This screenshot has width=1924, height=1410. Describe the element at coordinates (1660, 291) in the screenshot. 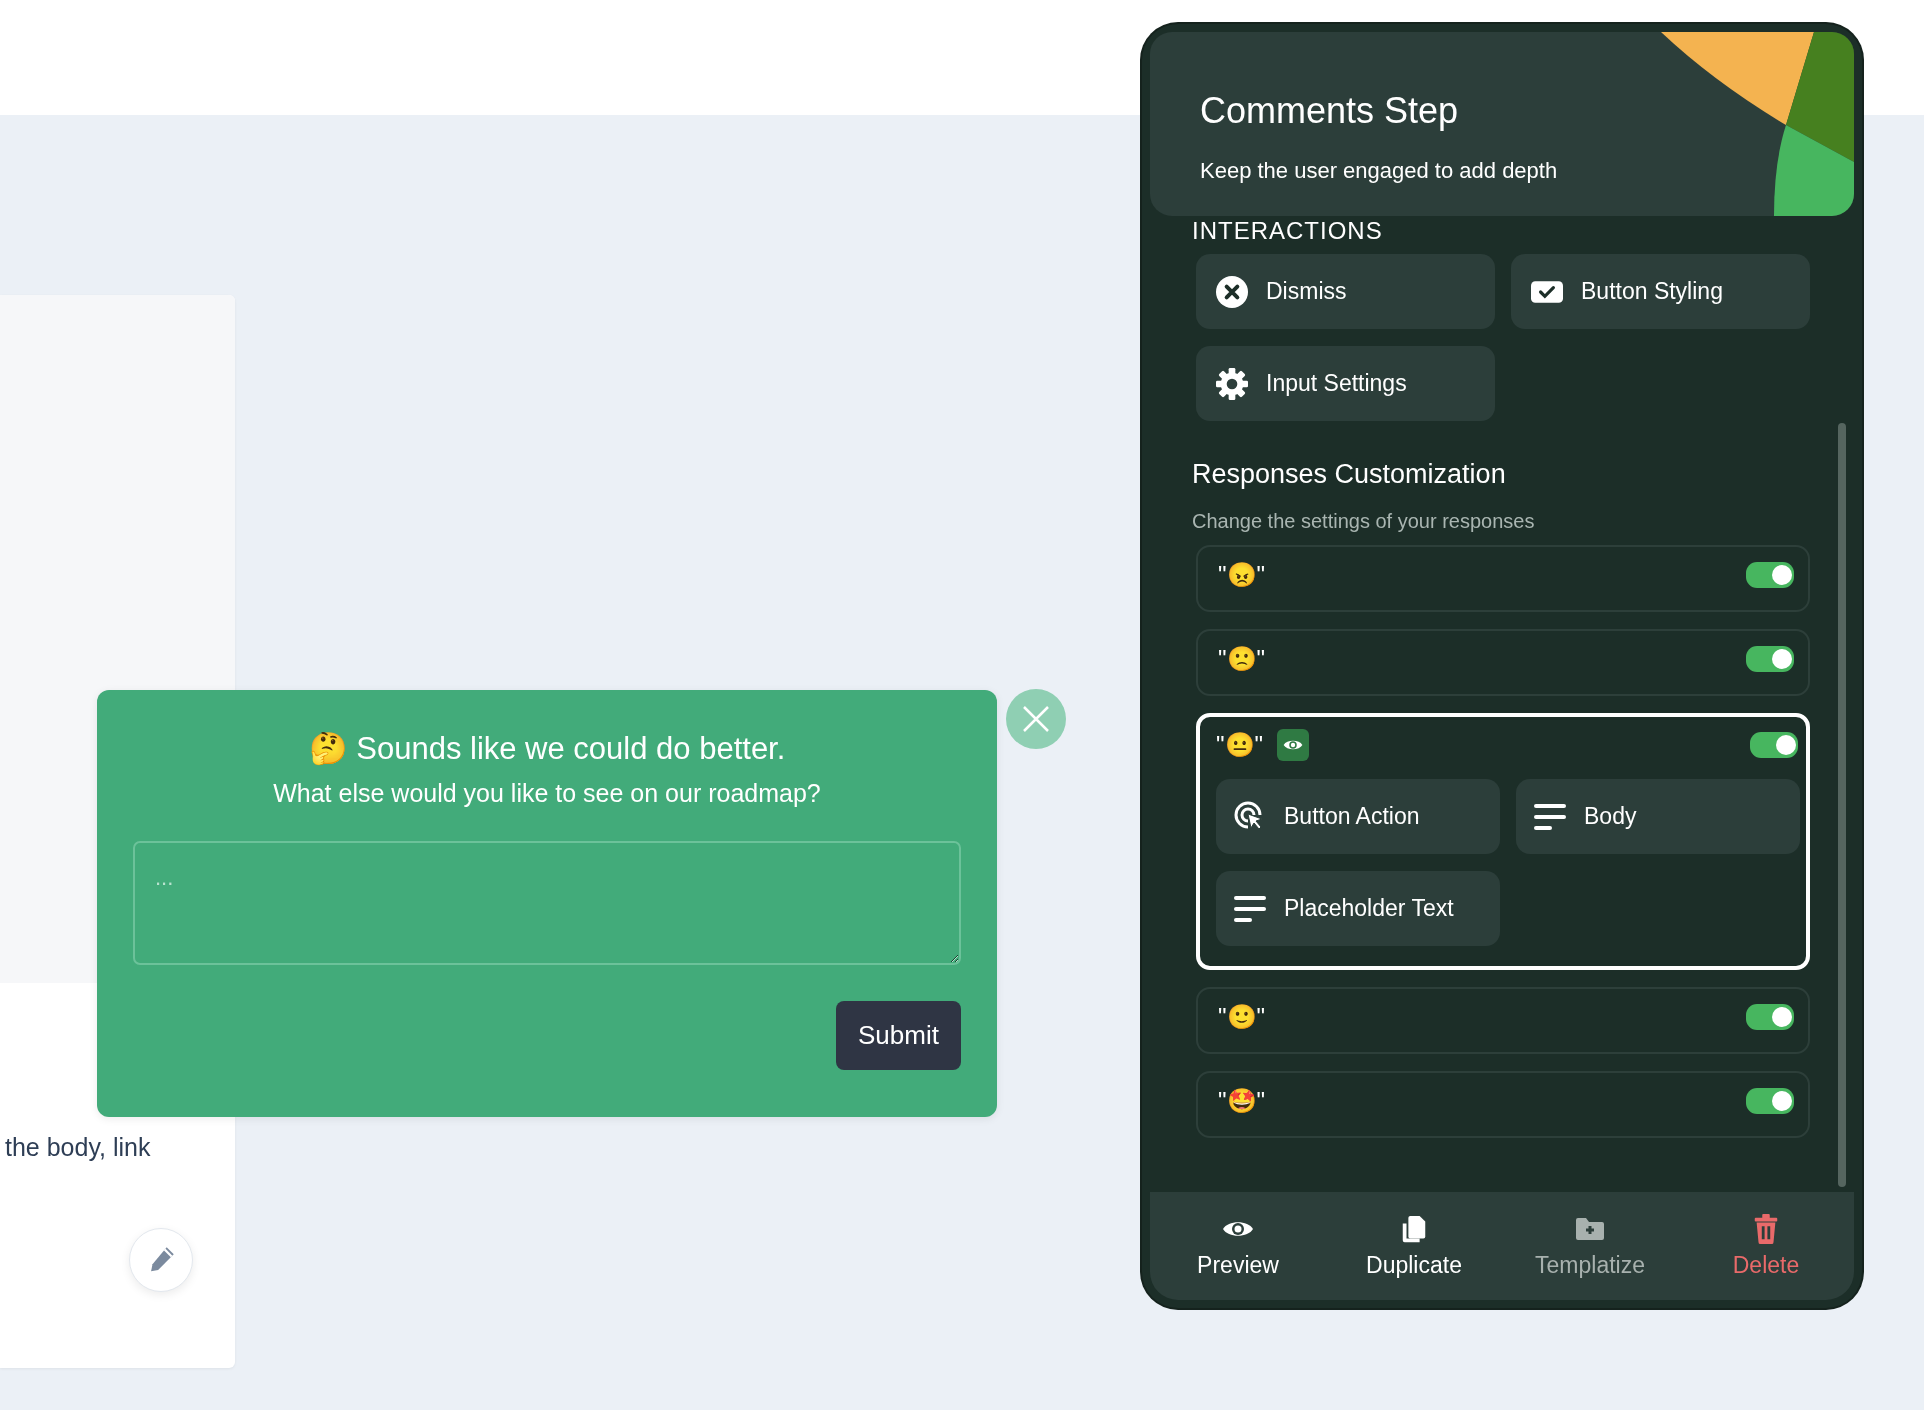

I see `interaction-button: Button Styling` at that location.